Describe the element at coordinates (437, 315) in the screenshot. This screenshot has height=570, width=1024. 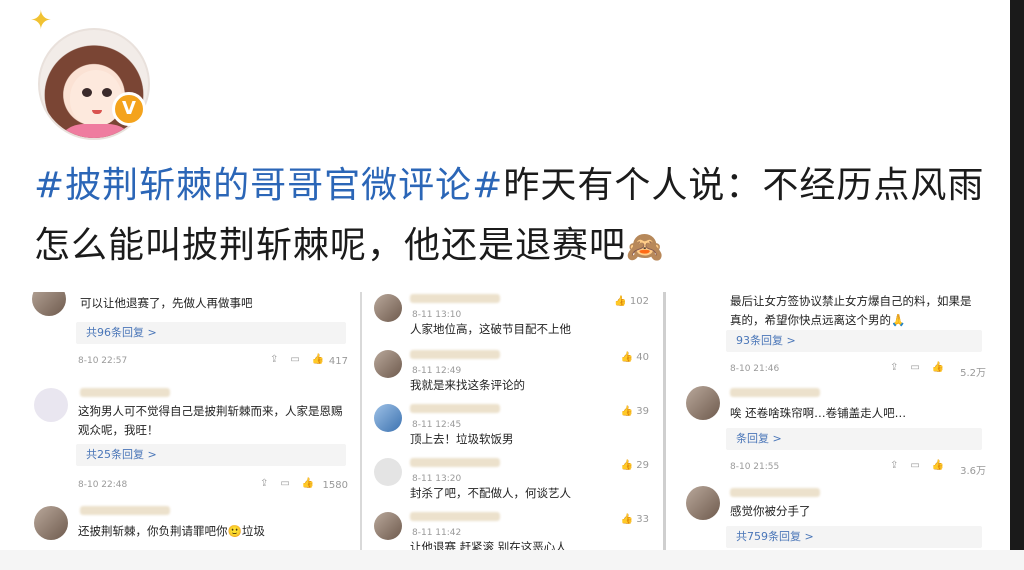
I see `reply-time: 8-11 13:10` at that location.